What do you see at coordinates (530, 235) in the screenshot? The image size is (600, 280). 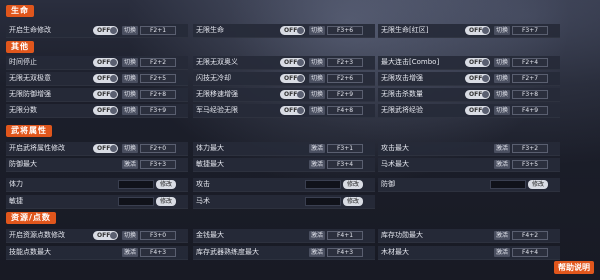 I see `hotkey-field: F4+2` at bounding box center [530, 235].